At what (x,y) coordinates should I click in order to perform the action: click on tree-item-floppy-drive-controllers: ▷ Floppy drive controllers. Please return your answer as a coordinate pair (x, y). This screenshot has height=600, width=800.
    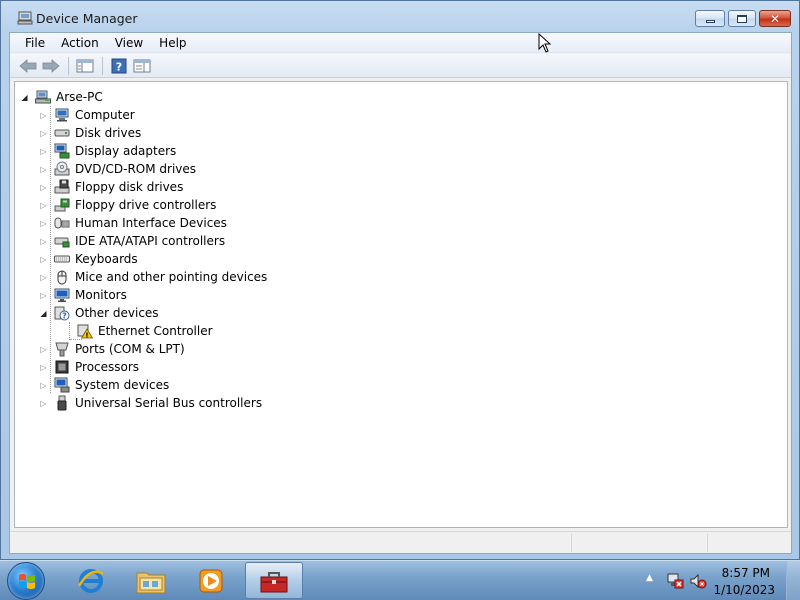
    Looking at the image, I should click on (128, 205).